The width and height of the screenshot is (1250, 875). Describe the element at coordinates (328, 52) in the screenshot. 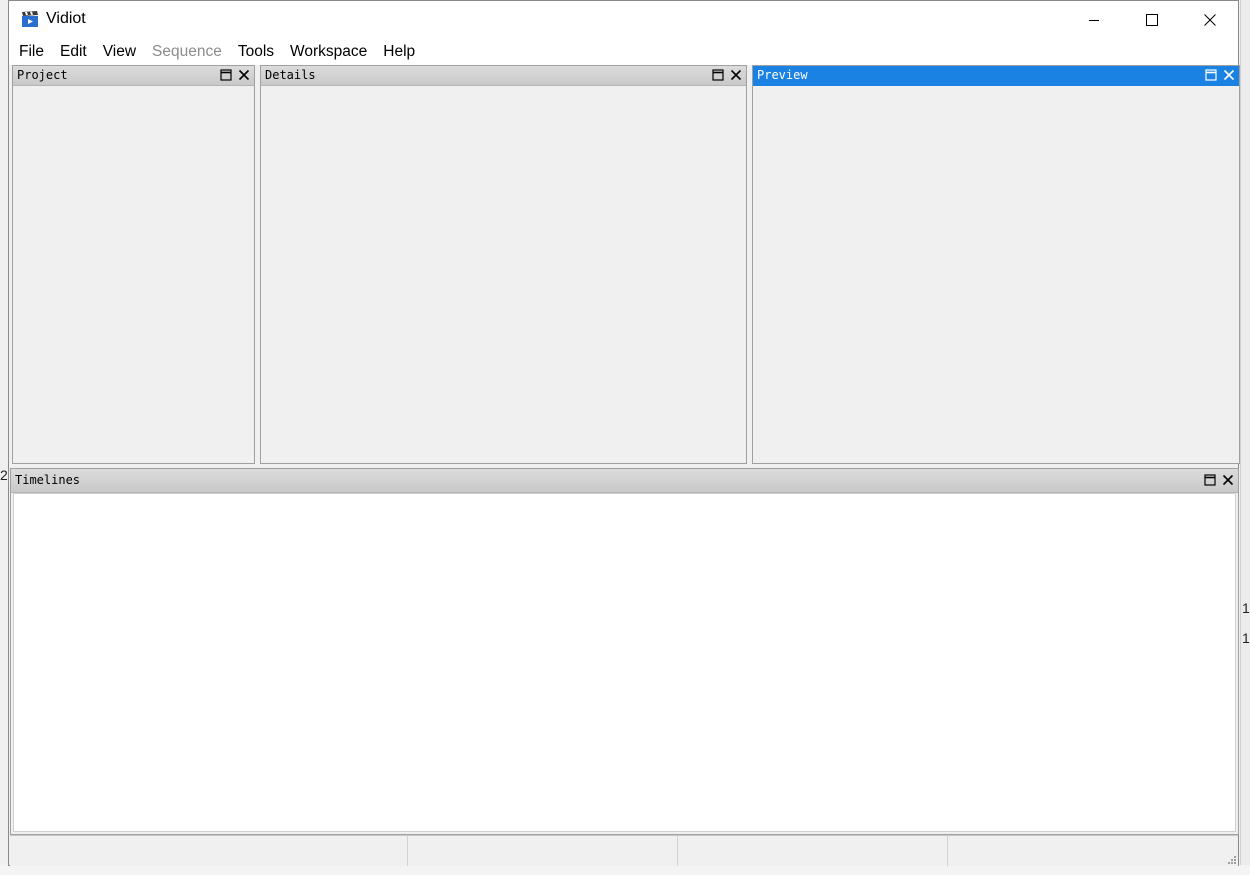

I see `menu-workspace: Workspace` at that location.